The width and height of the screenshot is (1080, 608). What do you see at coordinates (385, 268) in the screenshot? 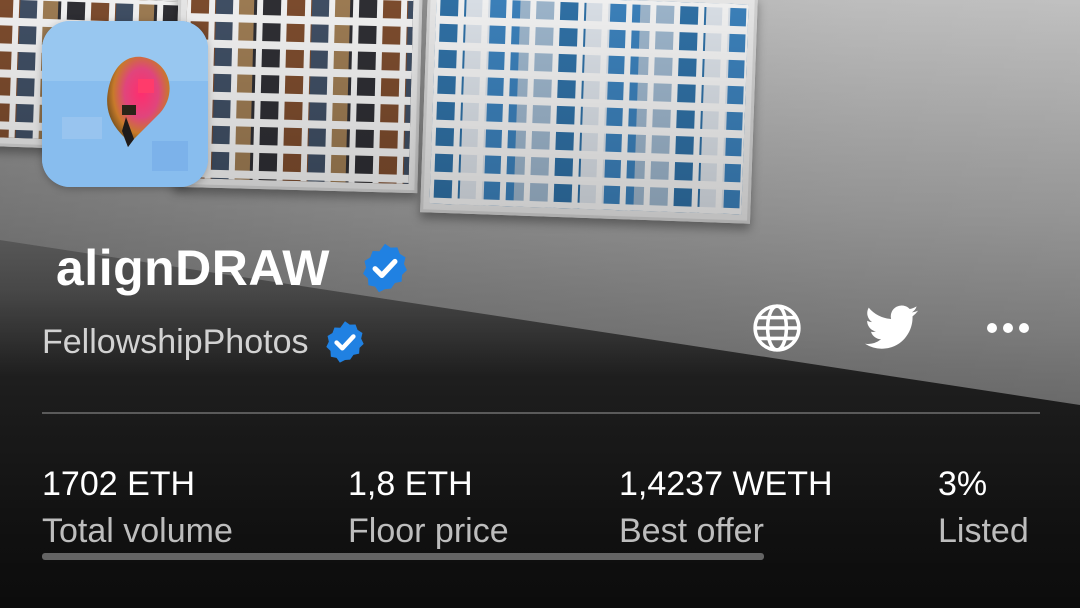
I see `verified-badge-icon` at bounding box center [385, 268].